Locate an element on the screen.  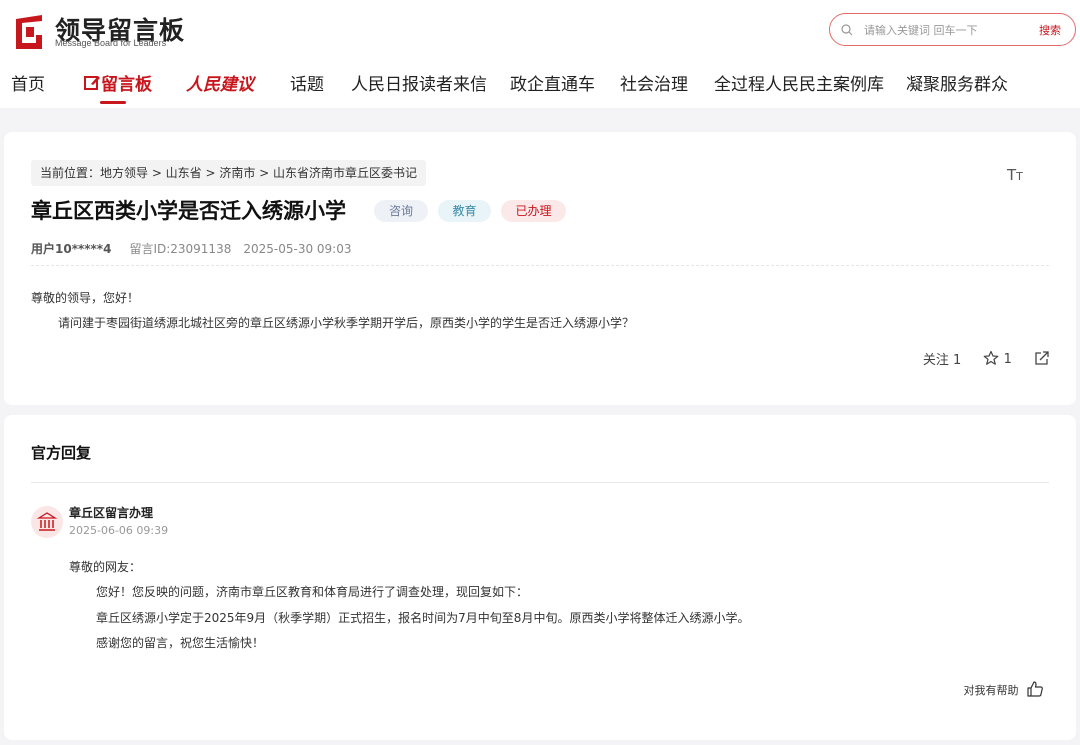
message-title: 章丘区西类小学是否迁入绣源小学 is located at coordinates (188, 211).